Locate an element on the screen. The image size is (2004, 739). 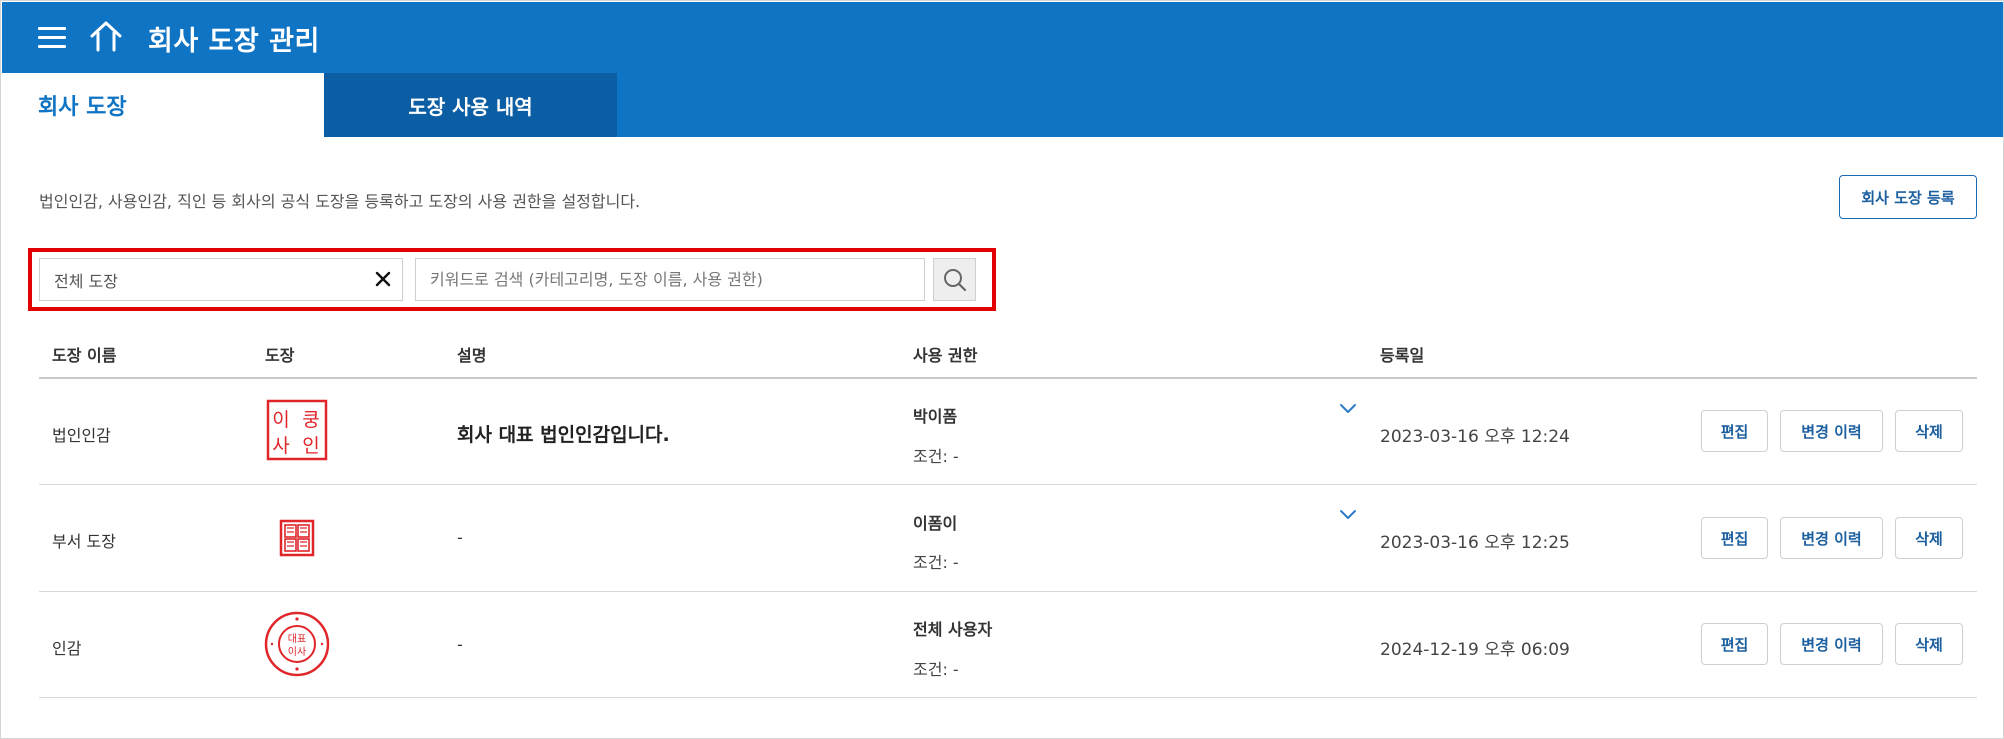
tab-company-stamp: 회사 도장 is located at coordinates (163, 105).